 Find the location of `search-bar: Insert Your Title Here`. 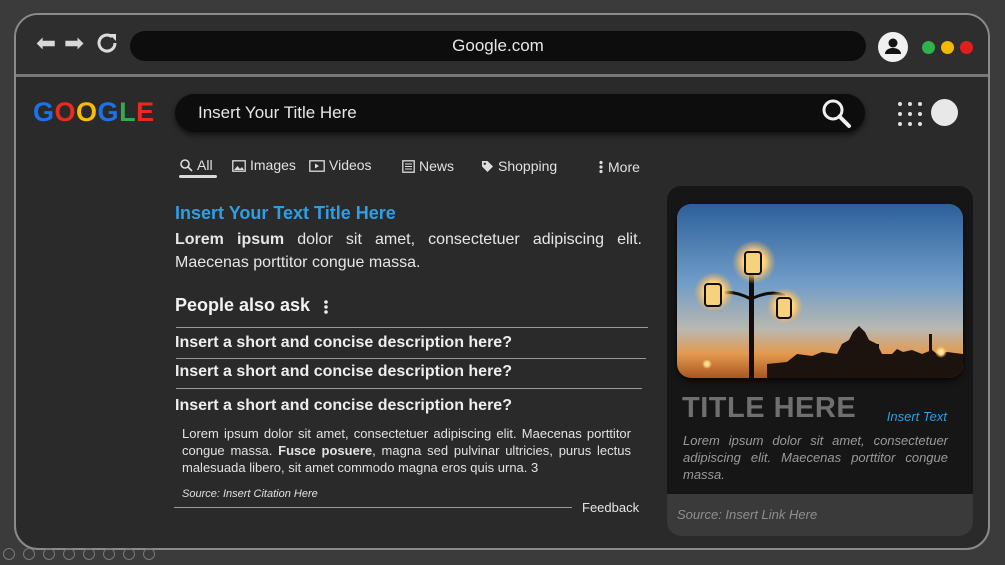

search-bar: Insert Your Title Here is located at coordinates (520, 113).